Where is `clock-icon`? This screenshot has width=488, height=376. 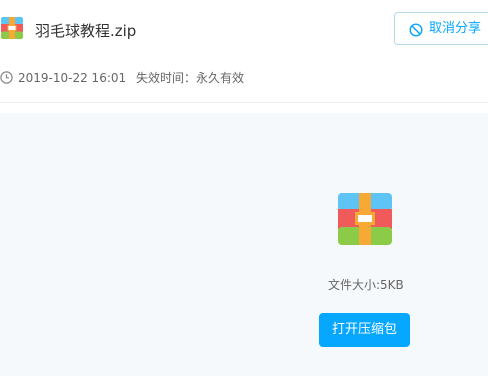
clock-icon is located at coordinates (6, 77).